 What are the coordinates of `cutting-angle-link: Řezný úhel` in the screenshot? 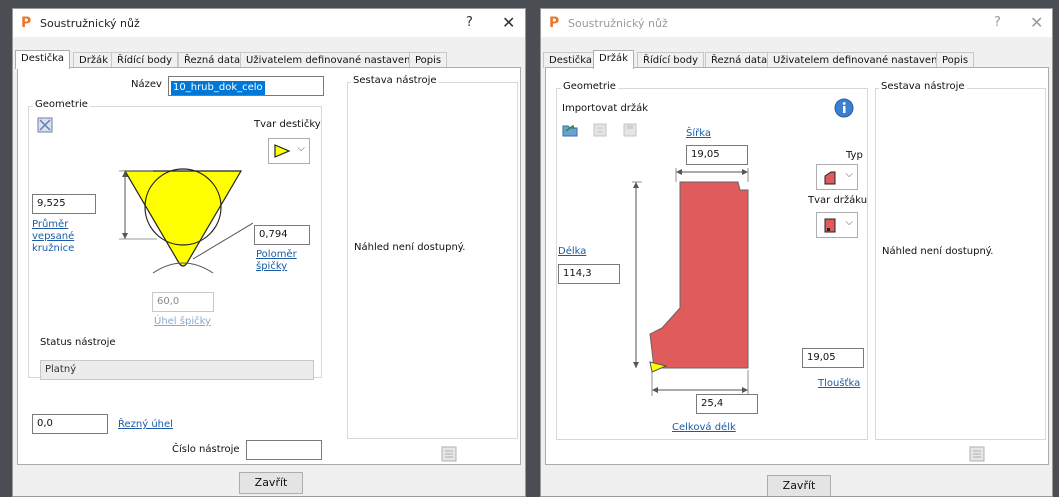 It's located at (145, 425).